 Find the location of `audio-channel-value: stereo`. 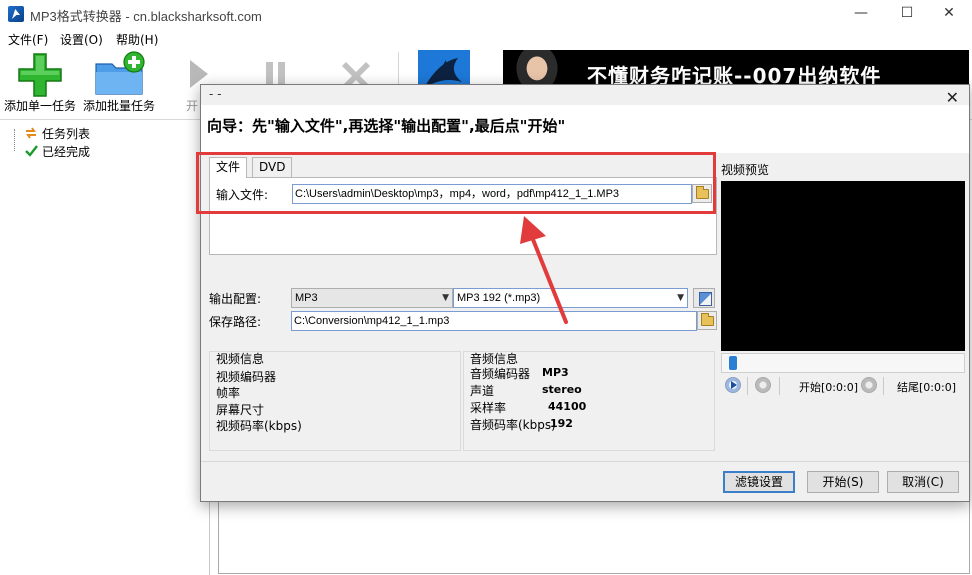

audio-channel-value: stereo is located at coordinates (562, 389).